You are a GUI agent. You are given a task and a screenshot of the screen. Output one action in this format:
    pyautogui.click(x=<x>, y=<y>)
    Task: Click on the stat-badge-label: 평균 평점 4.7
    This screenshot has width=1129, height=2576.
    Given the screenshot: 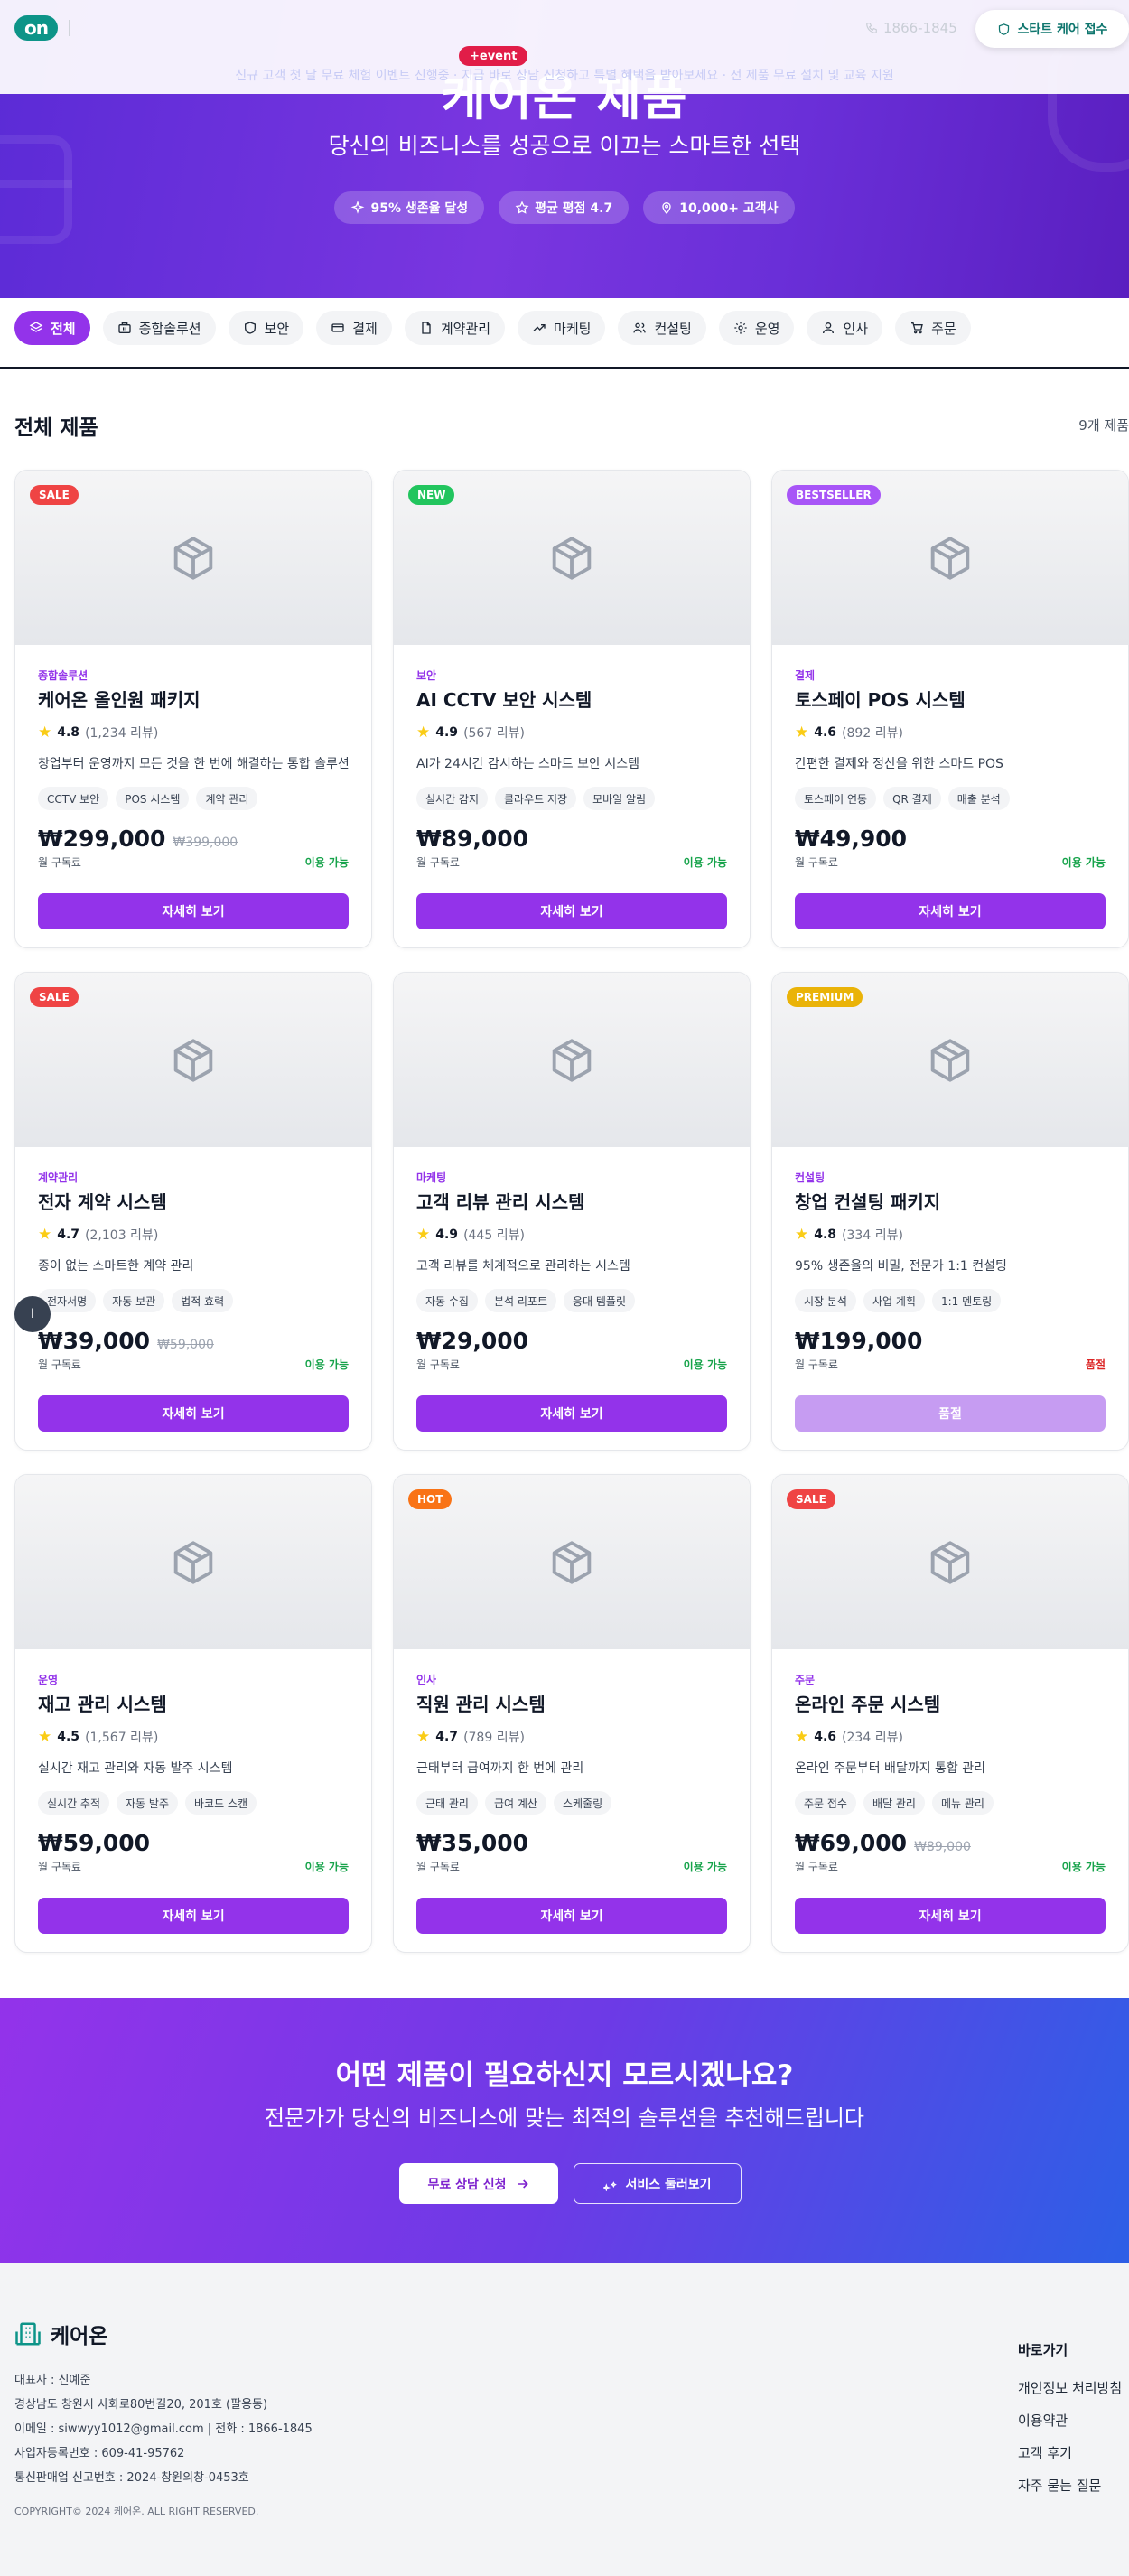 What is the action you would take?
    pyautogui.click(x=574, y=208)
    